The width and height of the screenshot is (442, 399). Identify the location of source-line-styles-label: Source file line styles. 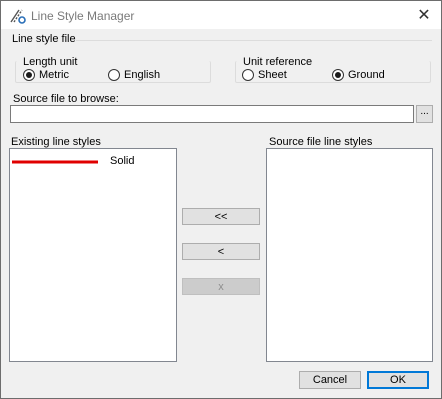
(321, 142).